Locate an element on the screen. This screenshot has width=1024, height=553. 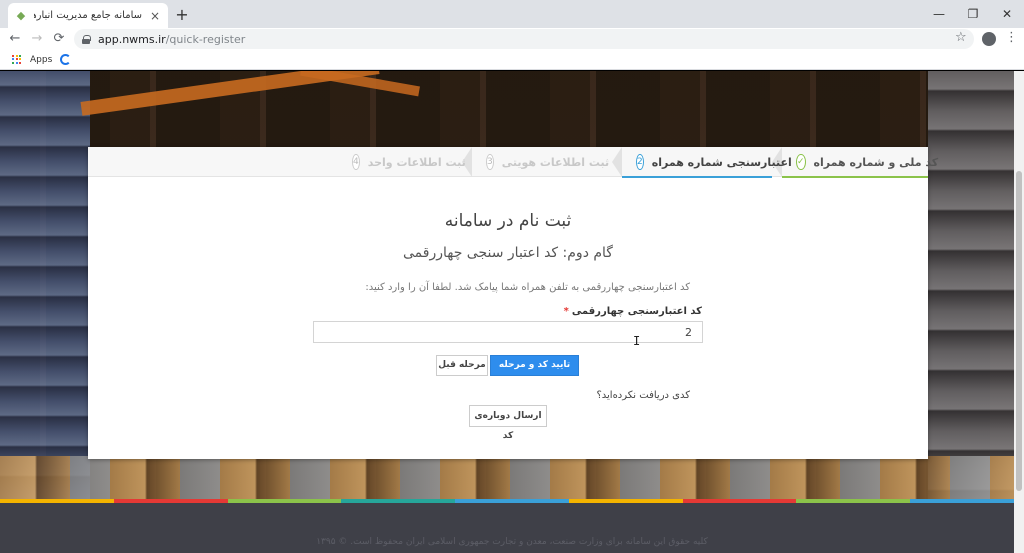
step-identity-info: 3 ثبت اطلاعات هویتی is located at coordinates (542, 162).